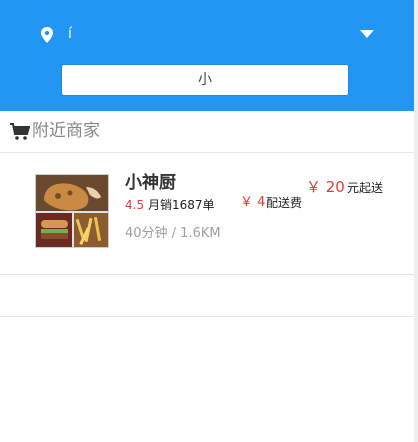 This screenshot has width=418, height=442. Describe the element at coordinates (253, 202) in the screenshot. I see `delivery-fee-amount: ￥ 4` at that location.